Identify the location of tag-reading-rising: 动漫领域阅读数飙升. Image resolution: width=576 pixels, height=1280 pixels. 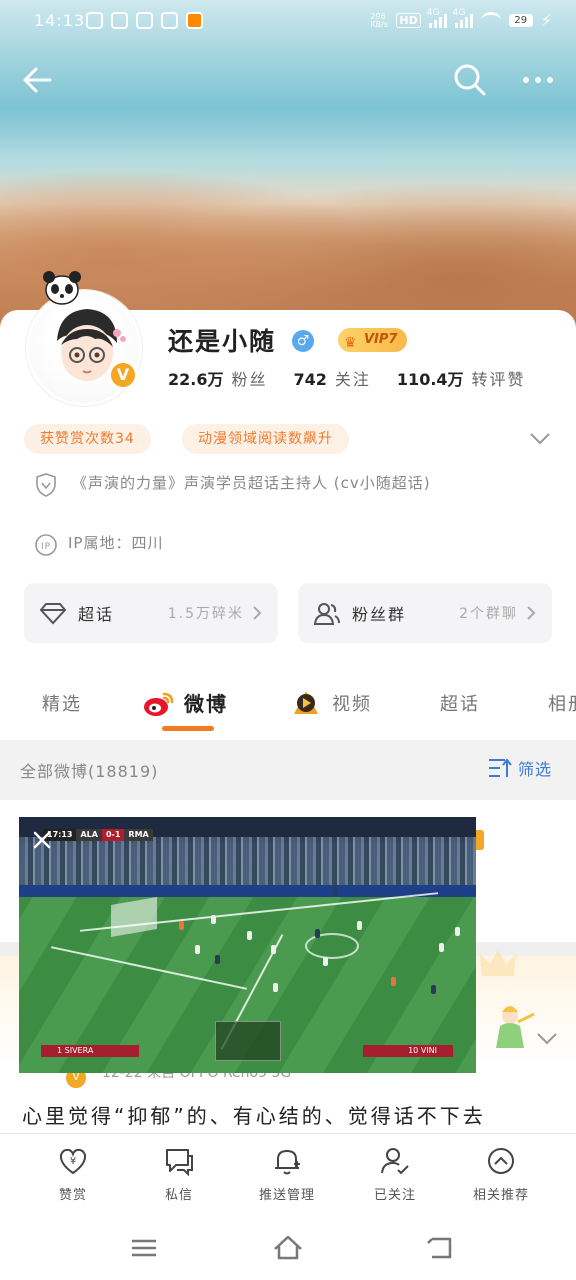
(265, 439).